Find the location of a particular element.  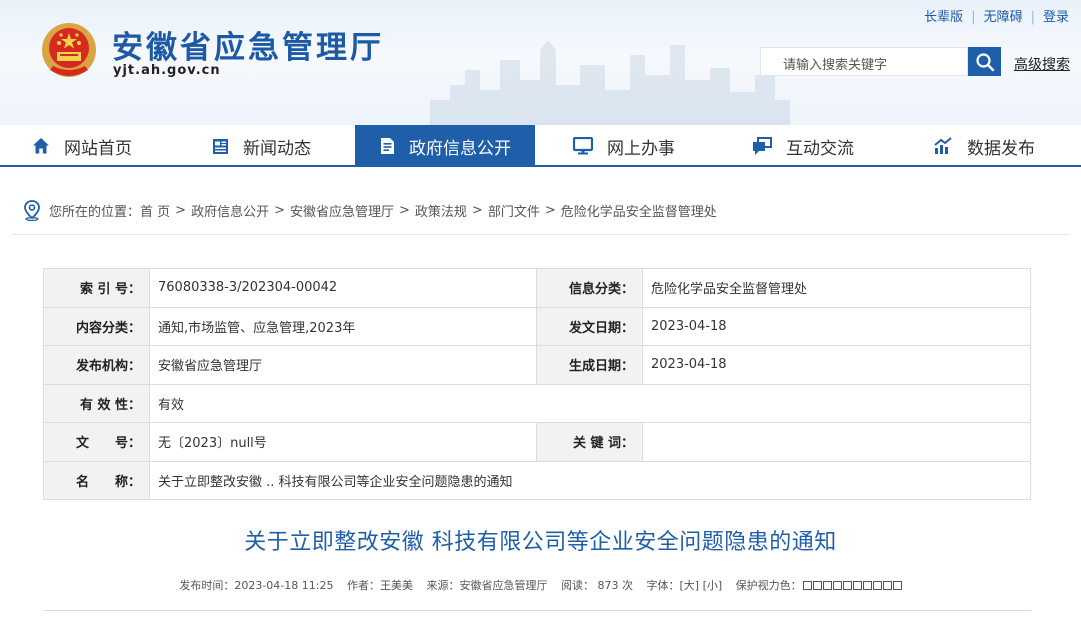

site-domain: yjt.ah.gov.cn is located at coordinates (167, 70).